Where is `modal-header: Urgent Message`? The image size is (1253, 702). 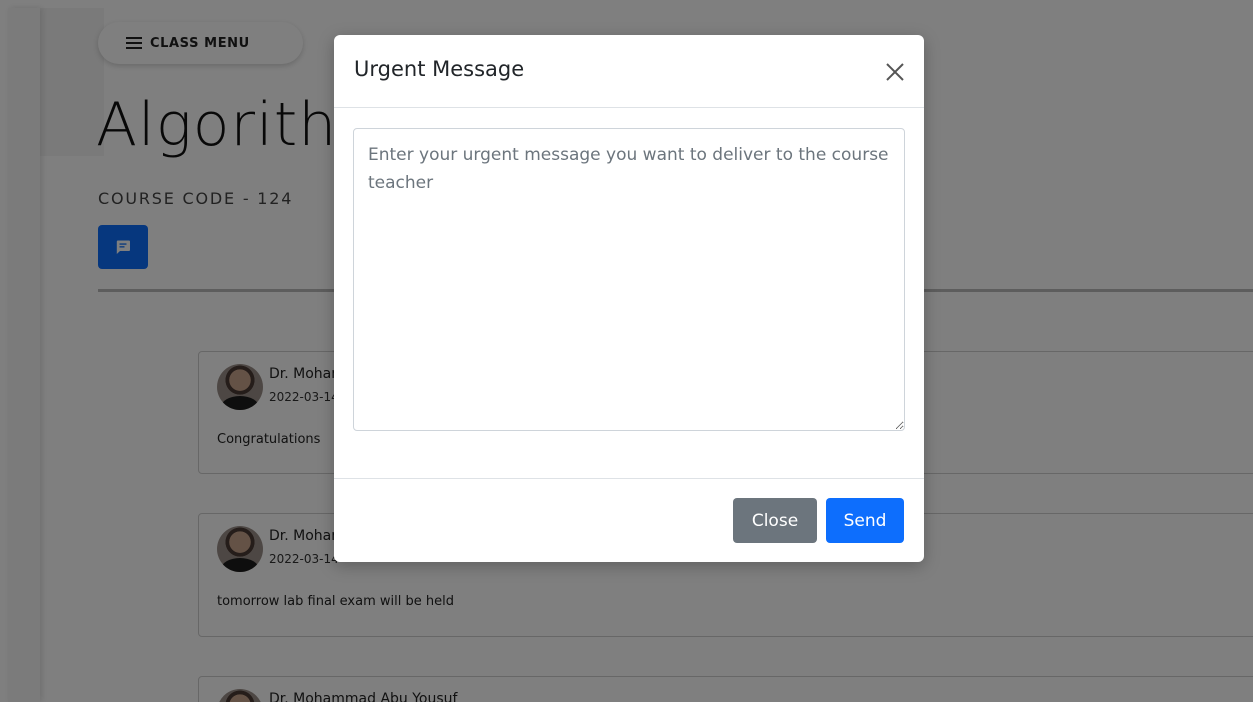
modal-header: Urgent Message is located at coordinates (629, 71).